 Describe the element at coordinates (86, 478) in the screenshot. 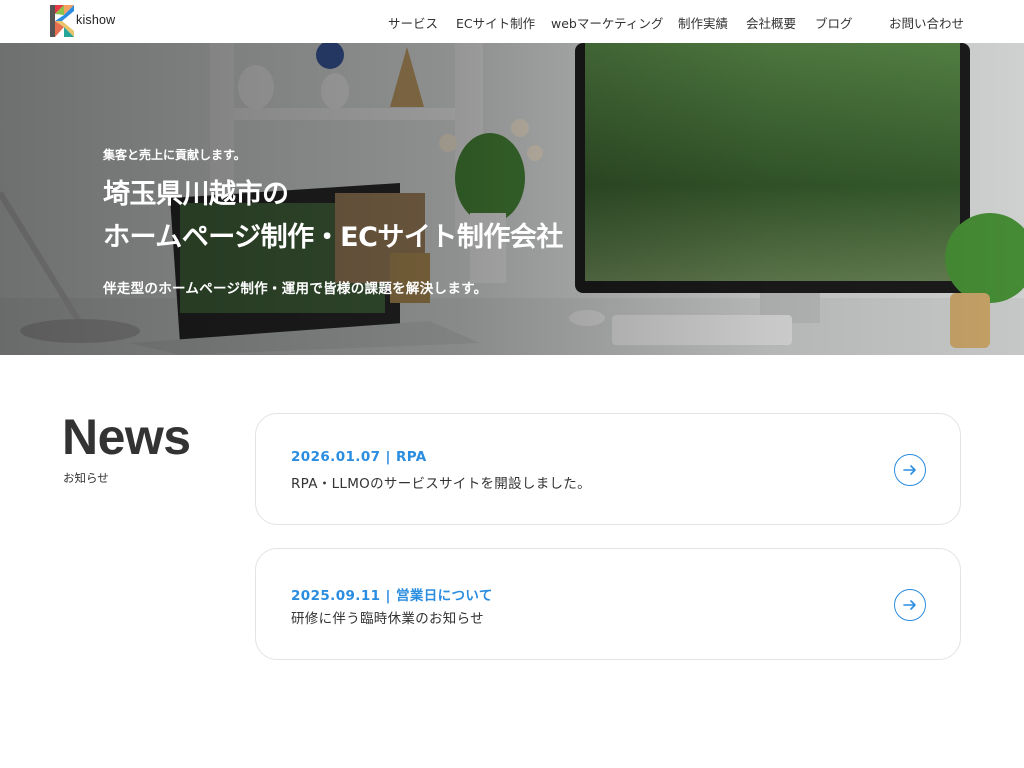

I see `news-subheading: お知らせ` at that location.